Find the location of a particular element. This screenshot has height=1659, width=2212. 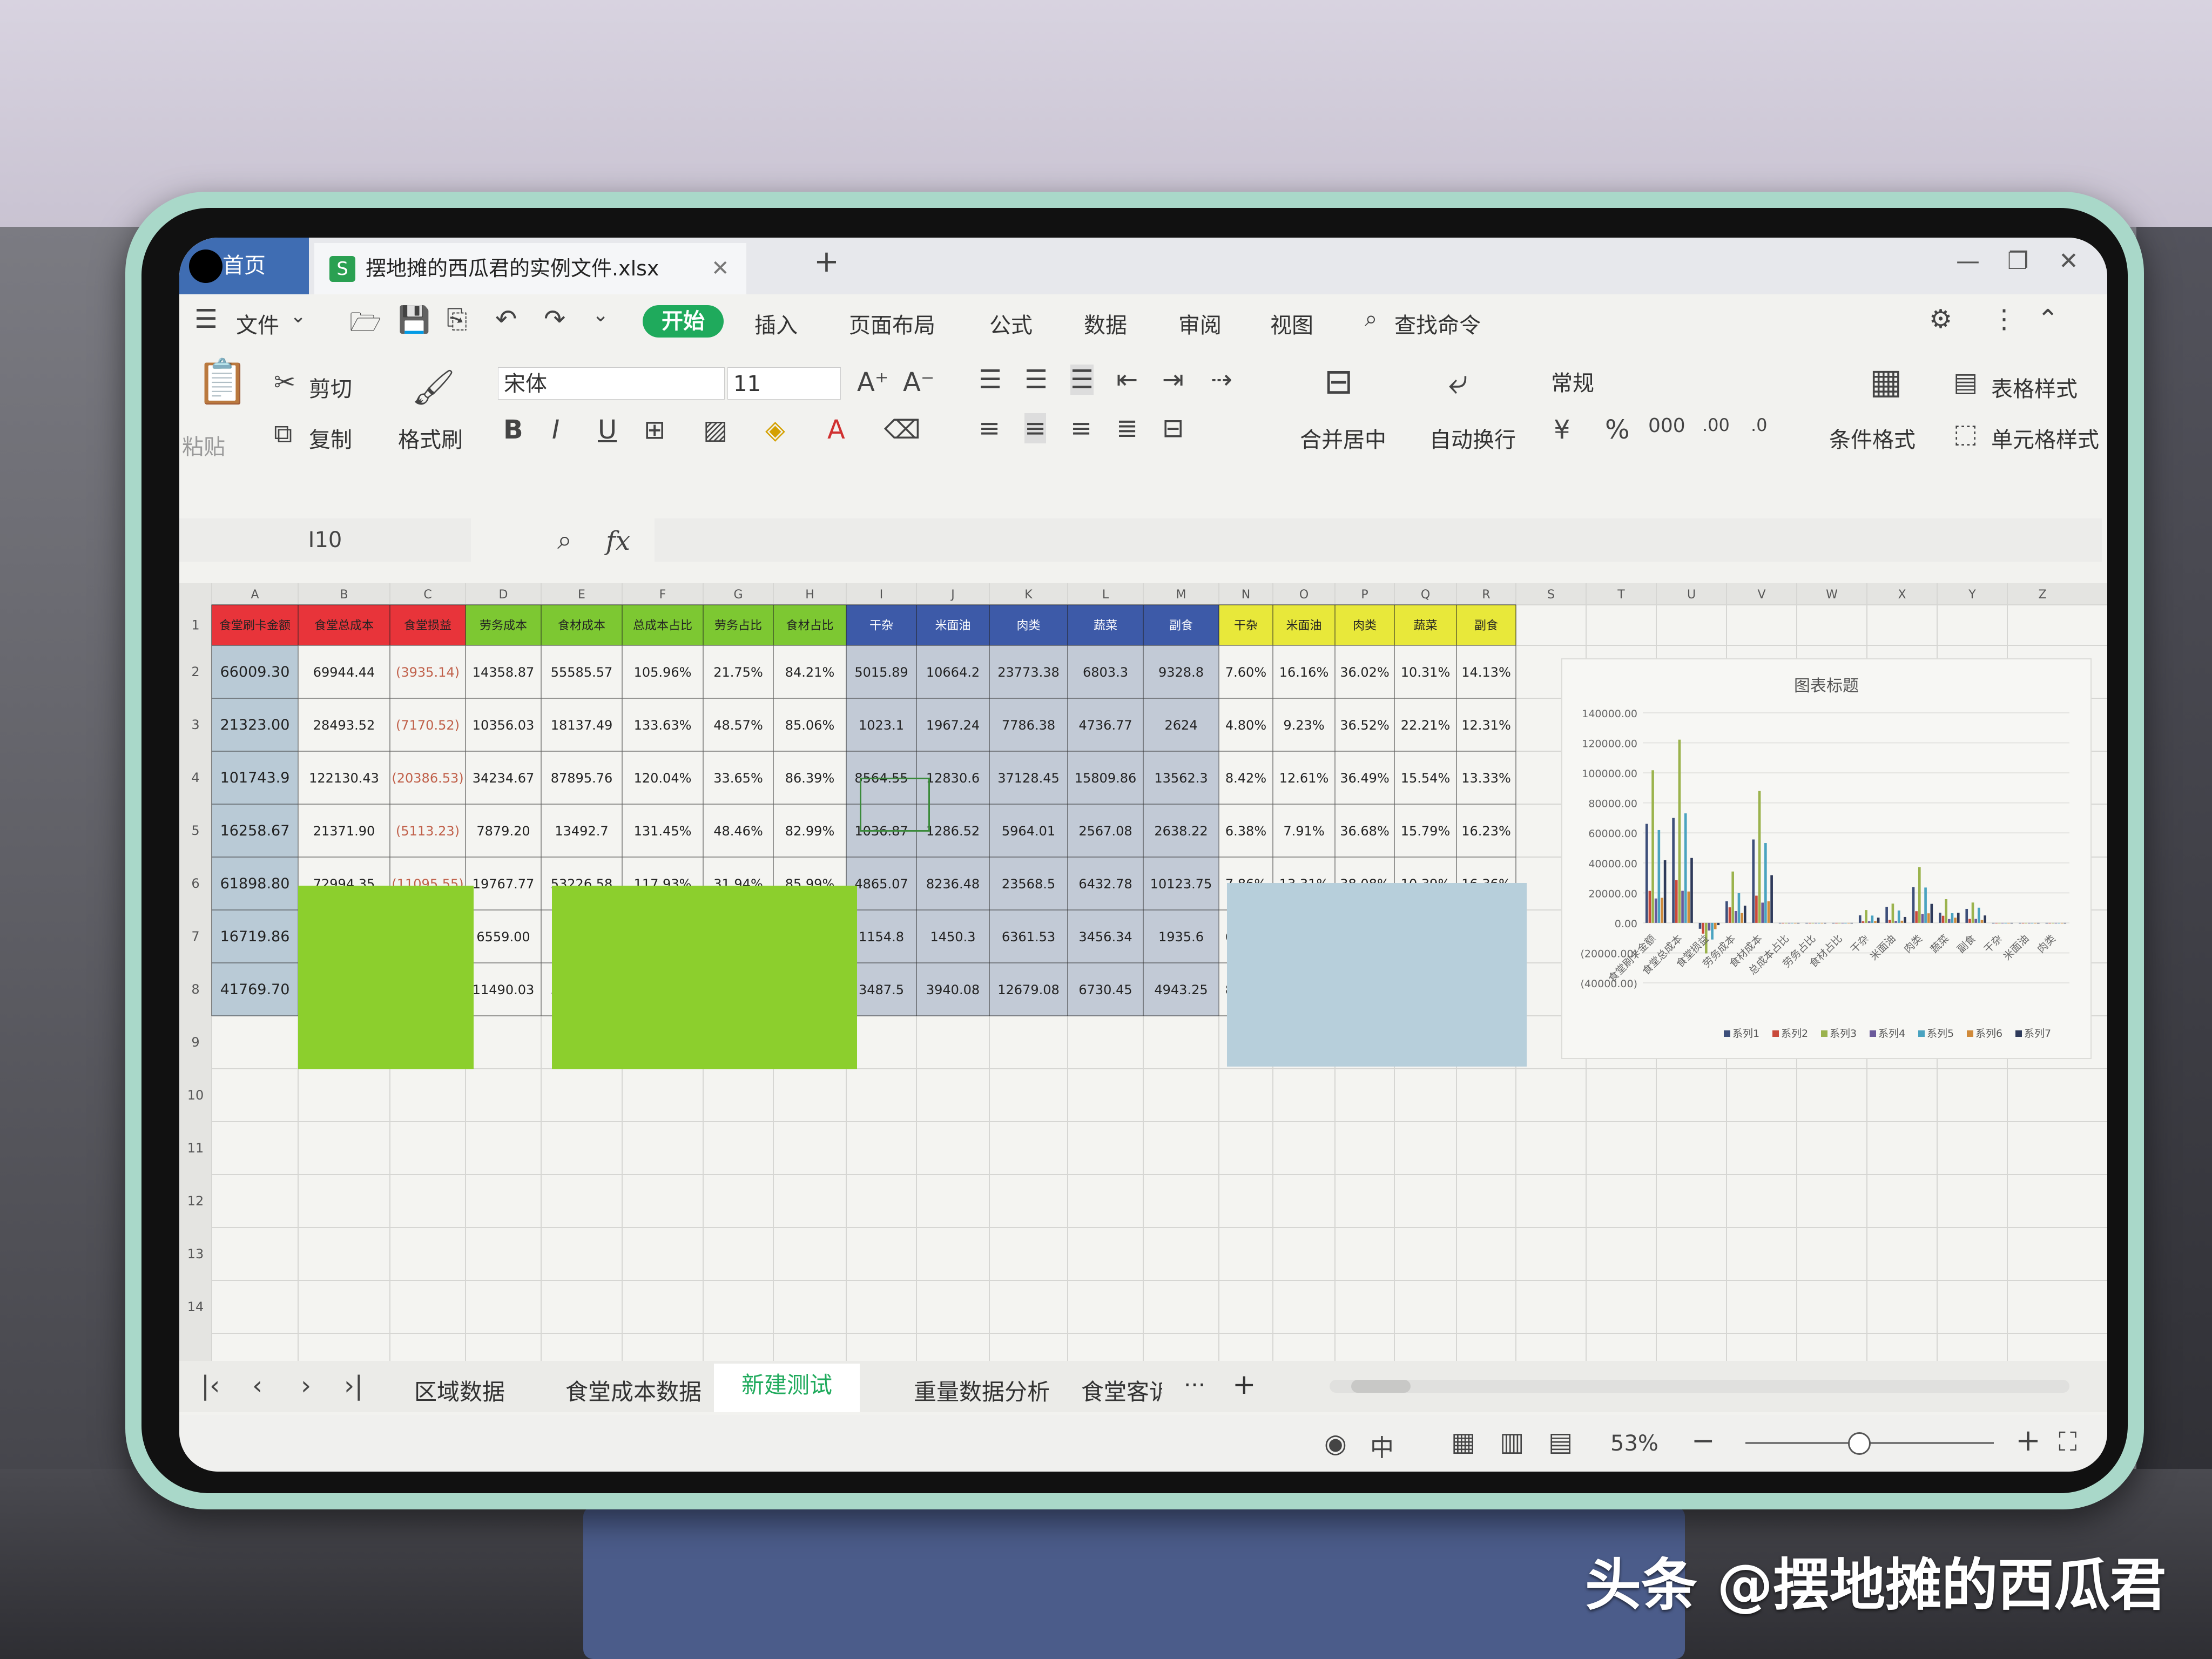

zoom-slider-knob is located at coordinates (1859, 1443).